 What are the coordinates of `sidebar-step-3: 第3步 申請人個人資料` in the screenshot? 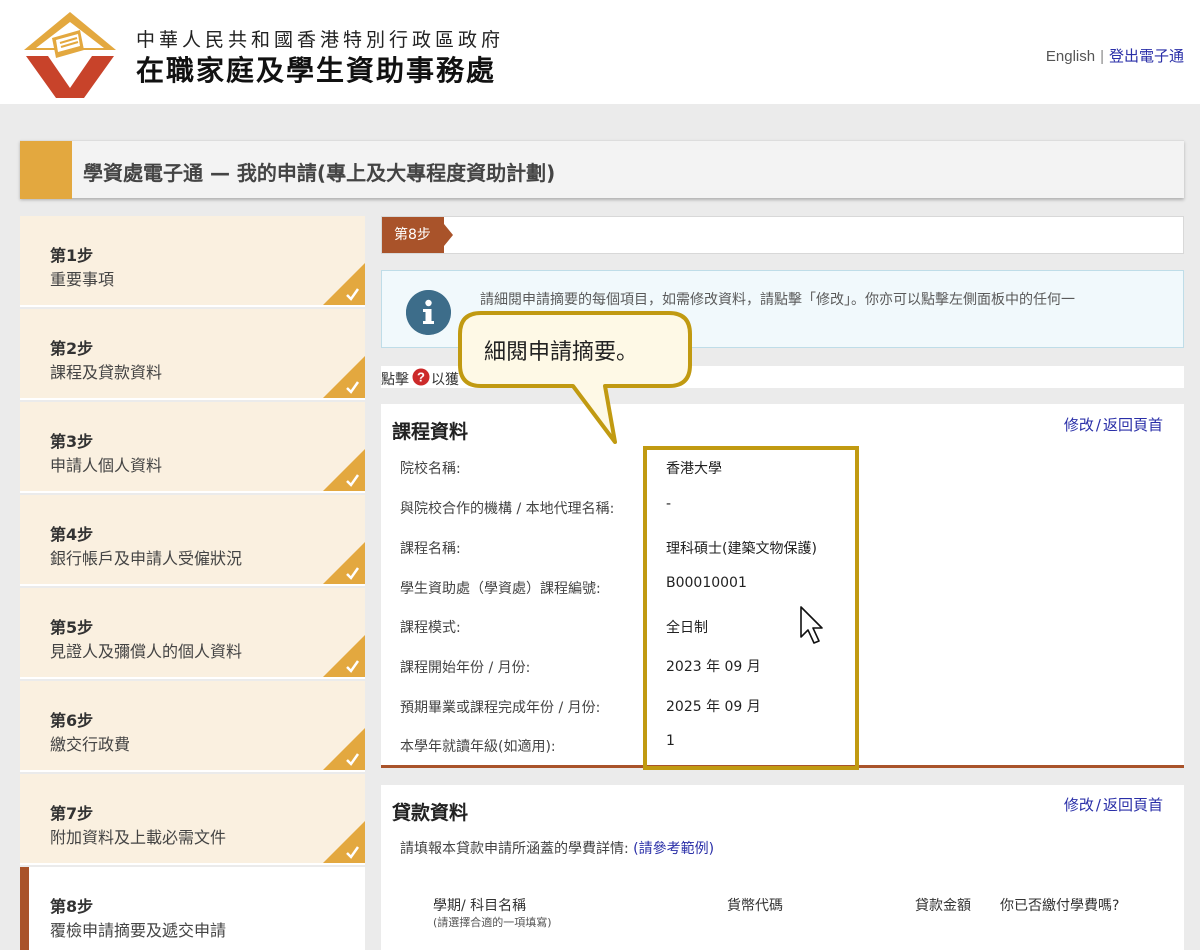 It's located at (192, 447).